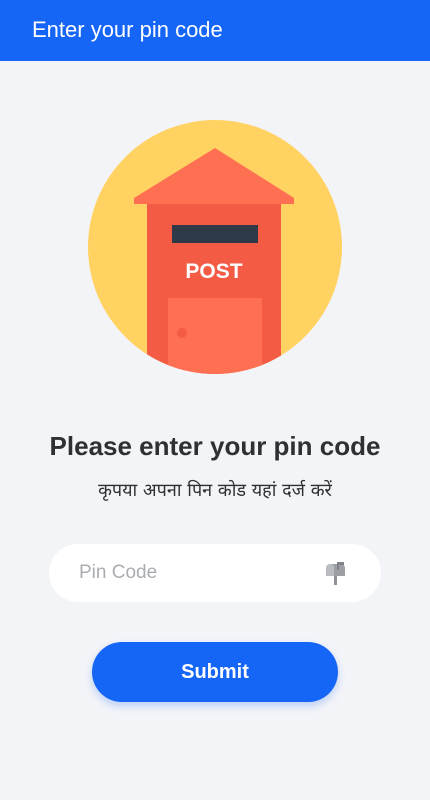 This screenshot has width=430, height=800. What do you see at coordinates (213, 271) in the screenshot?
I see `post-sign-text: POST` at bounding box center [213, 271].